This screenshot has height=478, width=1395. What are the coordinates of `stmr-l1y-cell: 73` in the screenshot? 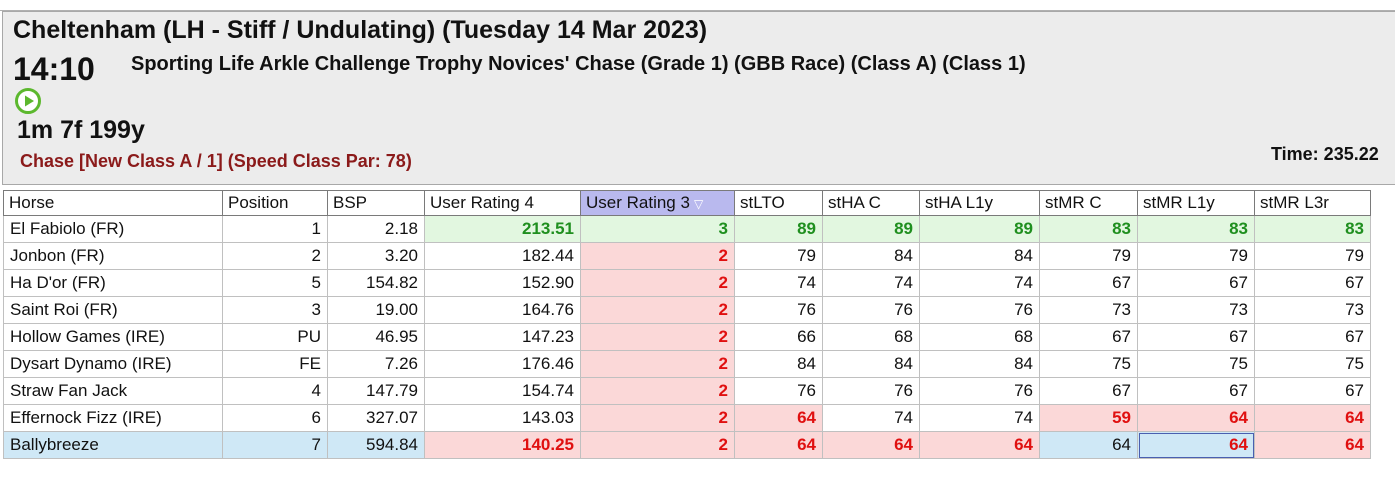 It's located at (1196, 310).